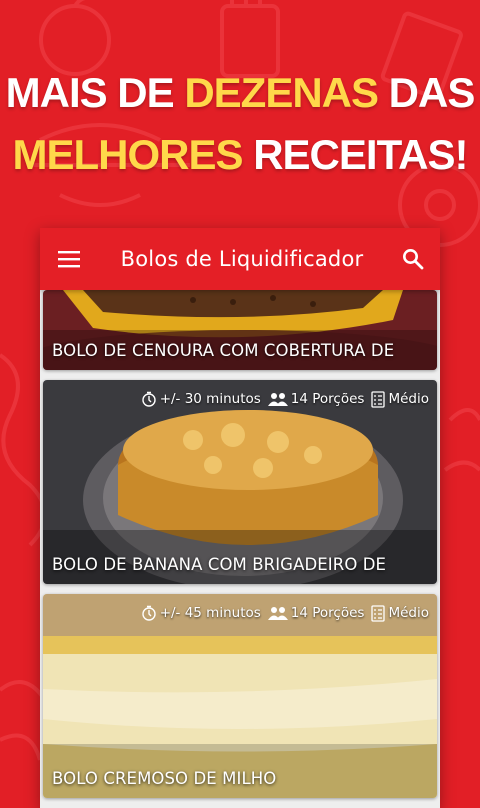 The width and height of the screenshot is (480, 808). I want to click on search-icon, so click(413, 259).